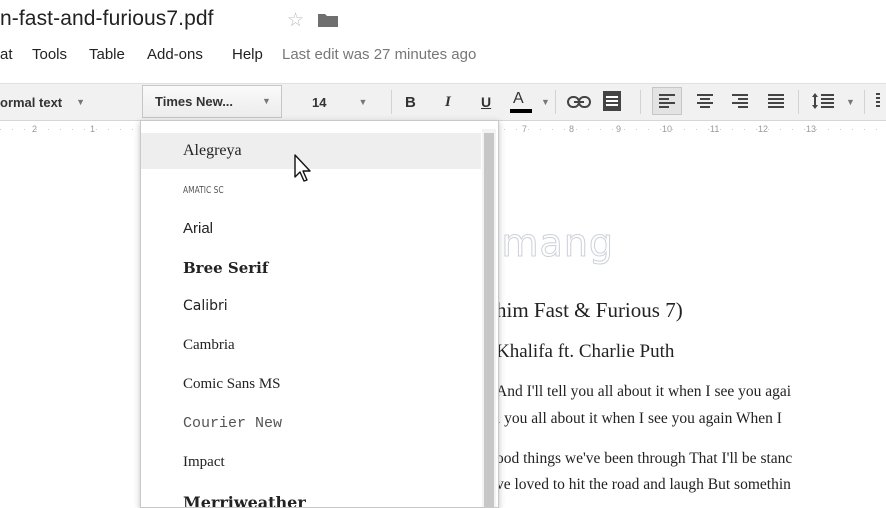  Describe the element at coordinates (31, 102) in the screenshot. I see `paragraph-style-label: ormal text` at that location.